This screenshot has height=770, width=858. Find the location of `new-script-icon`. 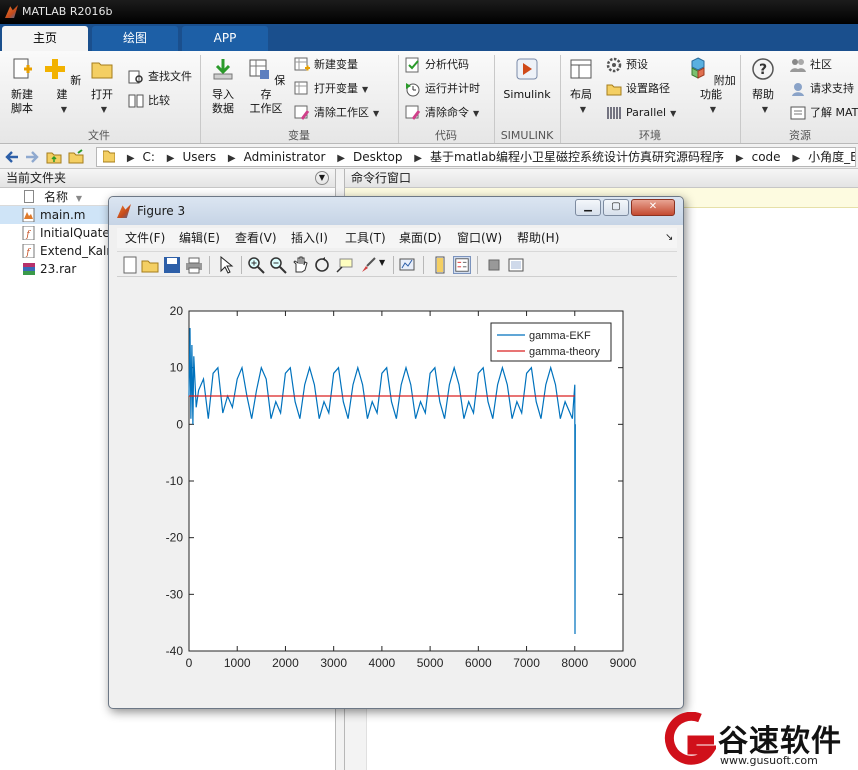

new-script-icon is located at coordinates (22, 68).